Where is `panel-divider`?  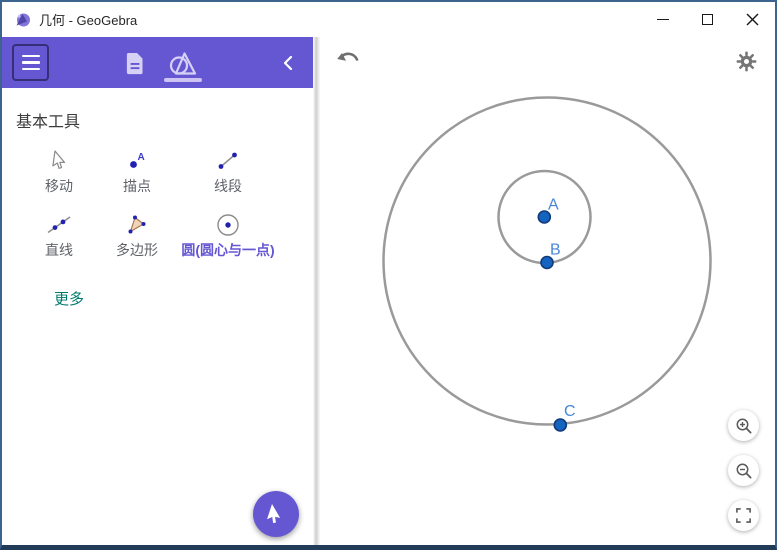 panel-divider is located at coordinates (316, 291).